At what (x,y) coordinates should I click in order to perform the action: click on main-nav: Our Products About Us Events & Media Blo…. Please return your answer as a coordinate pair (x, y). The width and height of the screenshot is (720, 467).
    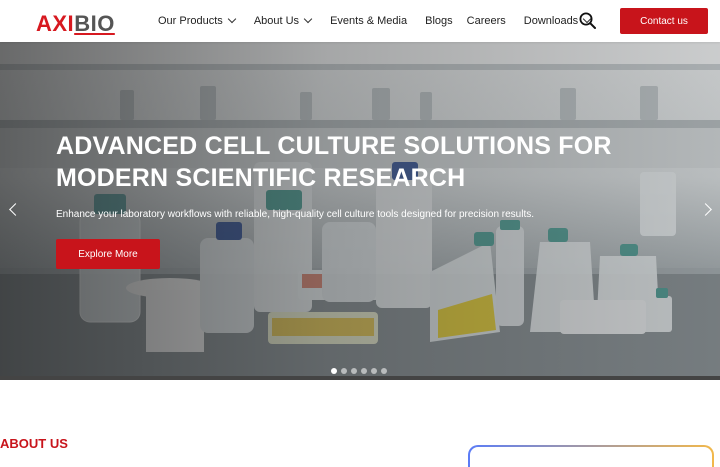
    Looking at the image, I should click on (375, 21).